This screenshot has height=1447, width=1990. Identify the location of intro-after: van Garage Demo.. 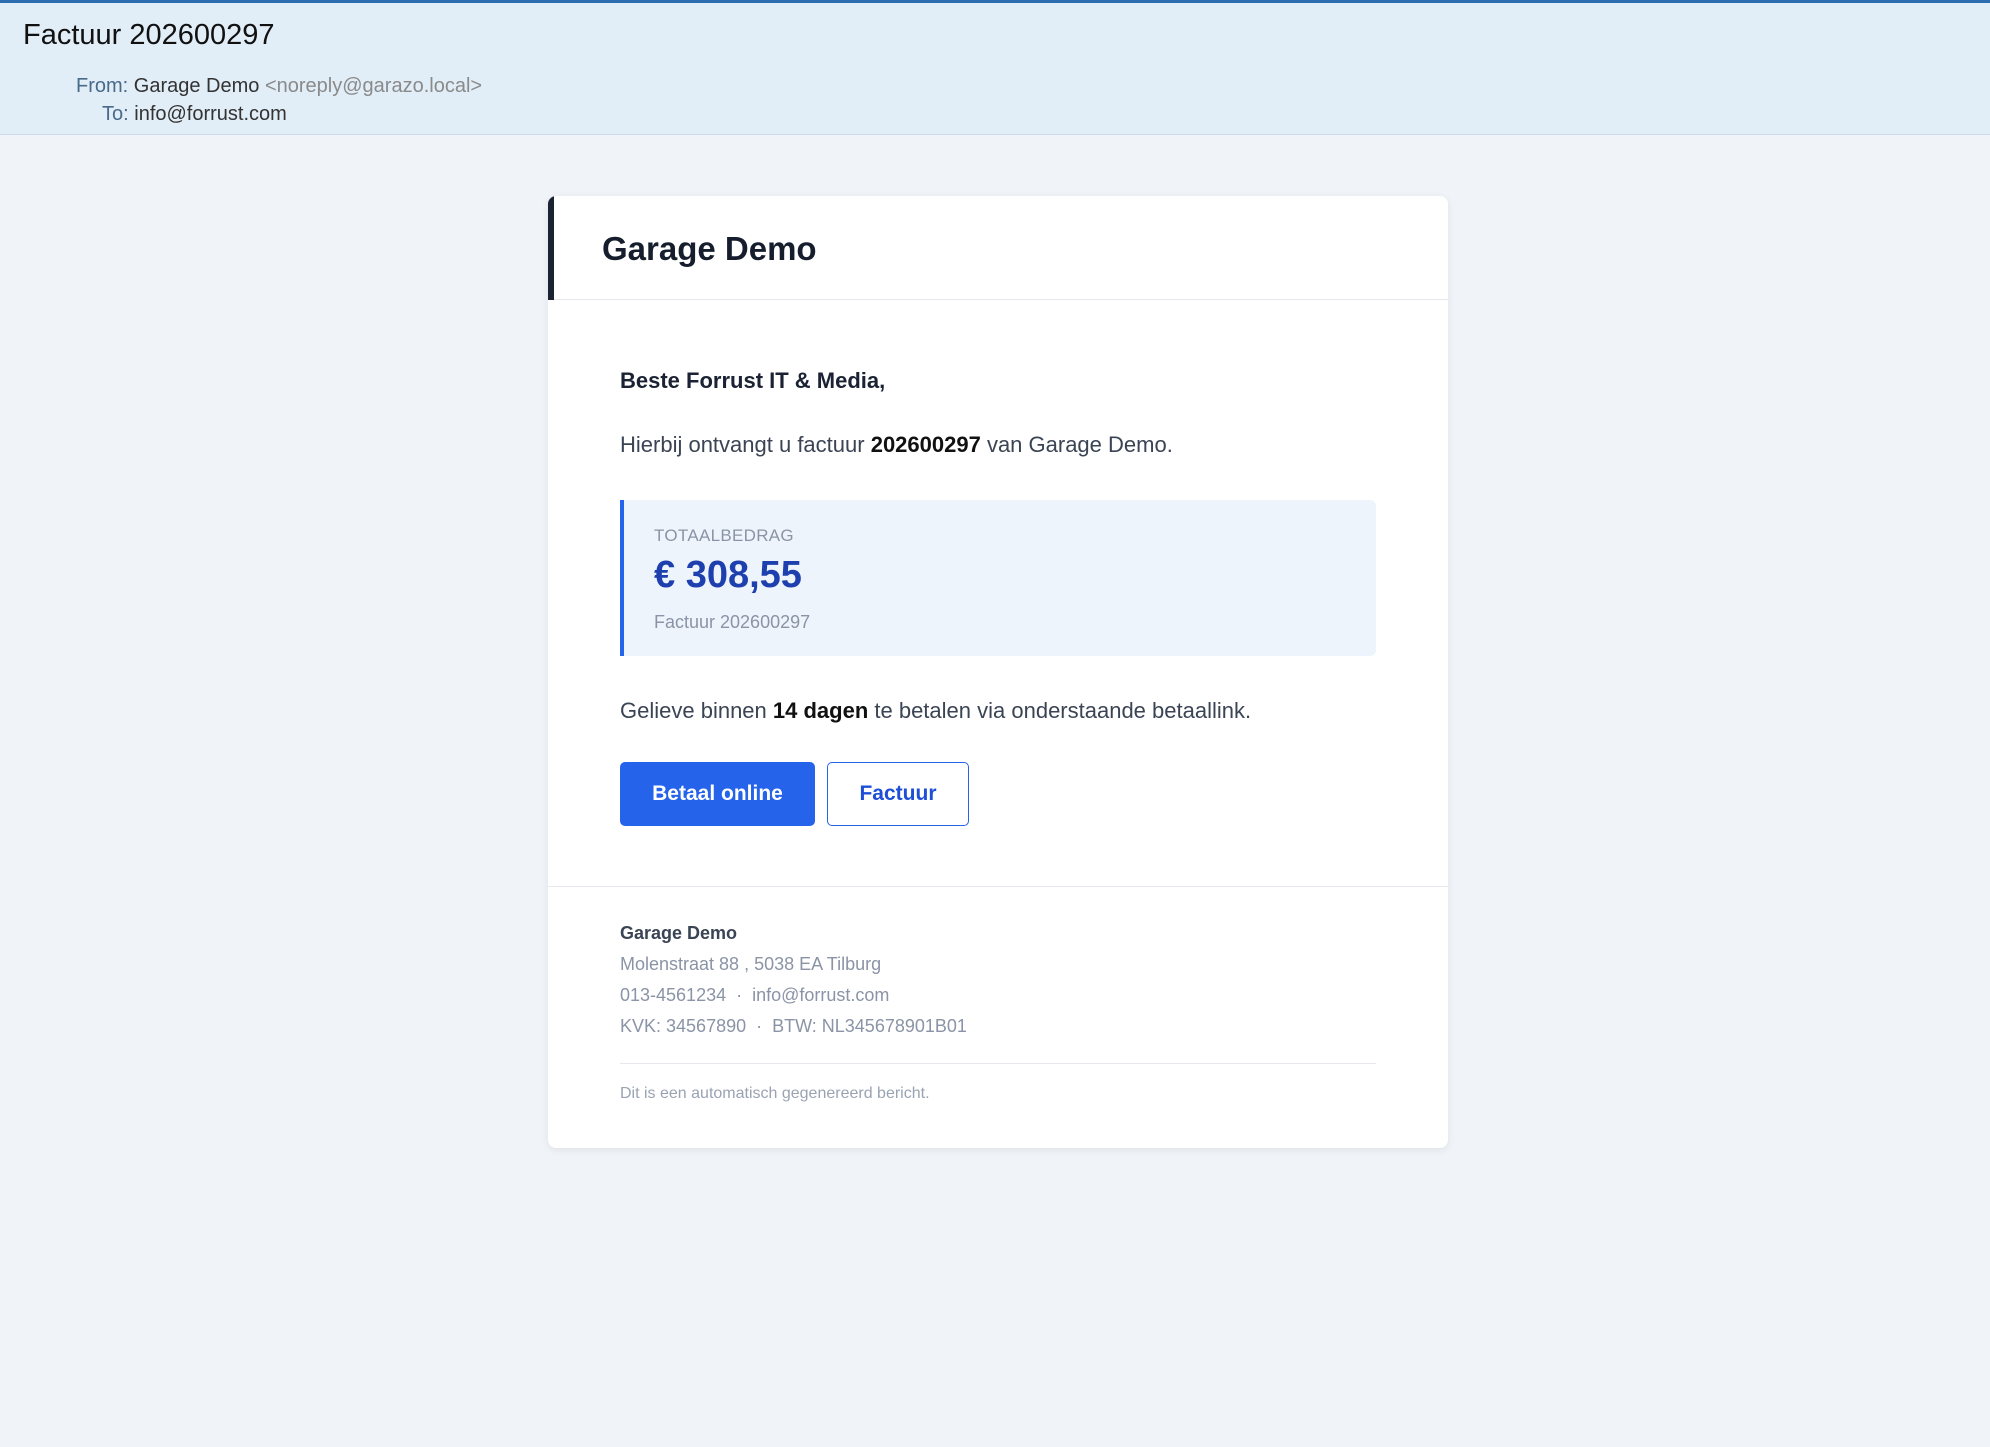
(1076, 444).